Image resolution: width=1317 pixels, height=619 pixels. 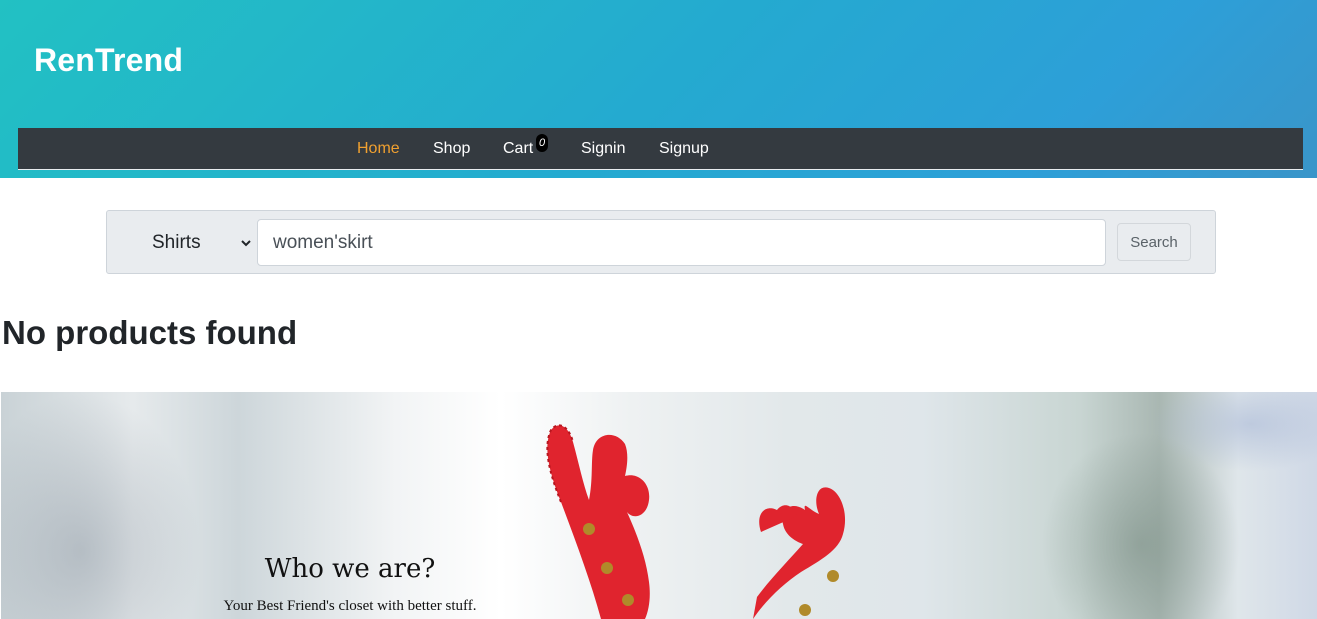 What do you see at coordinates (176, 242) in the screenshot?
I see `category-select-value: Shirts` at bounding box center [176, 242].